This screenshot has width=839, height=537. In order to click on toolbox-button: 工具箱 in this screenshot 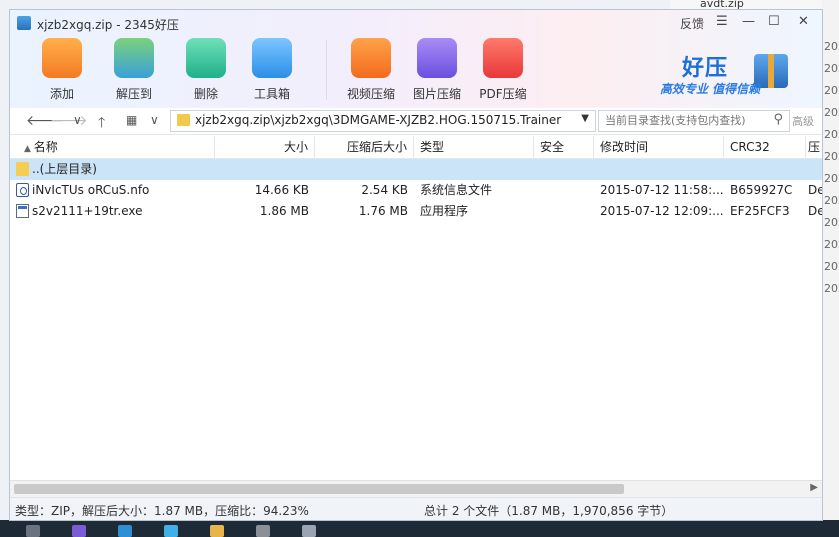, I will do `click(272, 70)`.